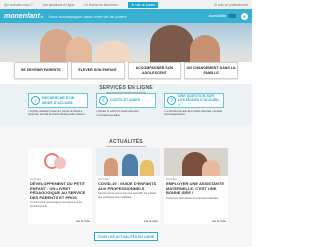  I want to click on topnav-item-about: Qui sommes-nous ?, so click(18, 5).